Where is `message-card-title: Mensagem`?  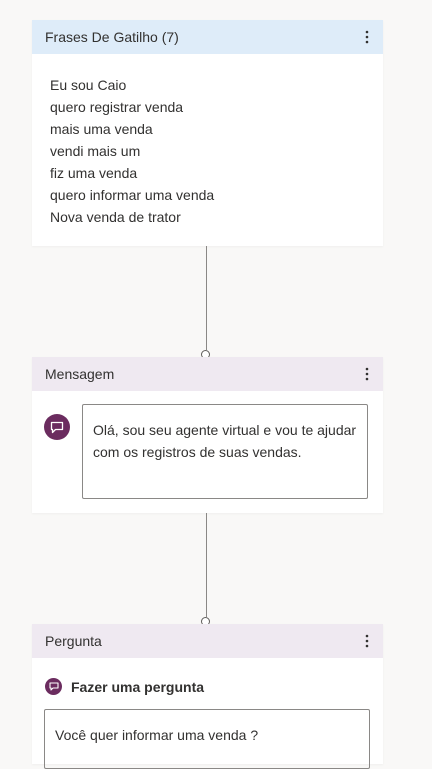
message-card-title: Mensagem is located at coordinates (80, 374).